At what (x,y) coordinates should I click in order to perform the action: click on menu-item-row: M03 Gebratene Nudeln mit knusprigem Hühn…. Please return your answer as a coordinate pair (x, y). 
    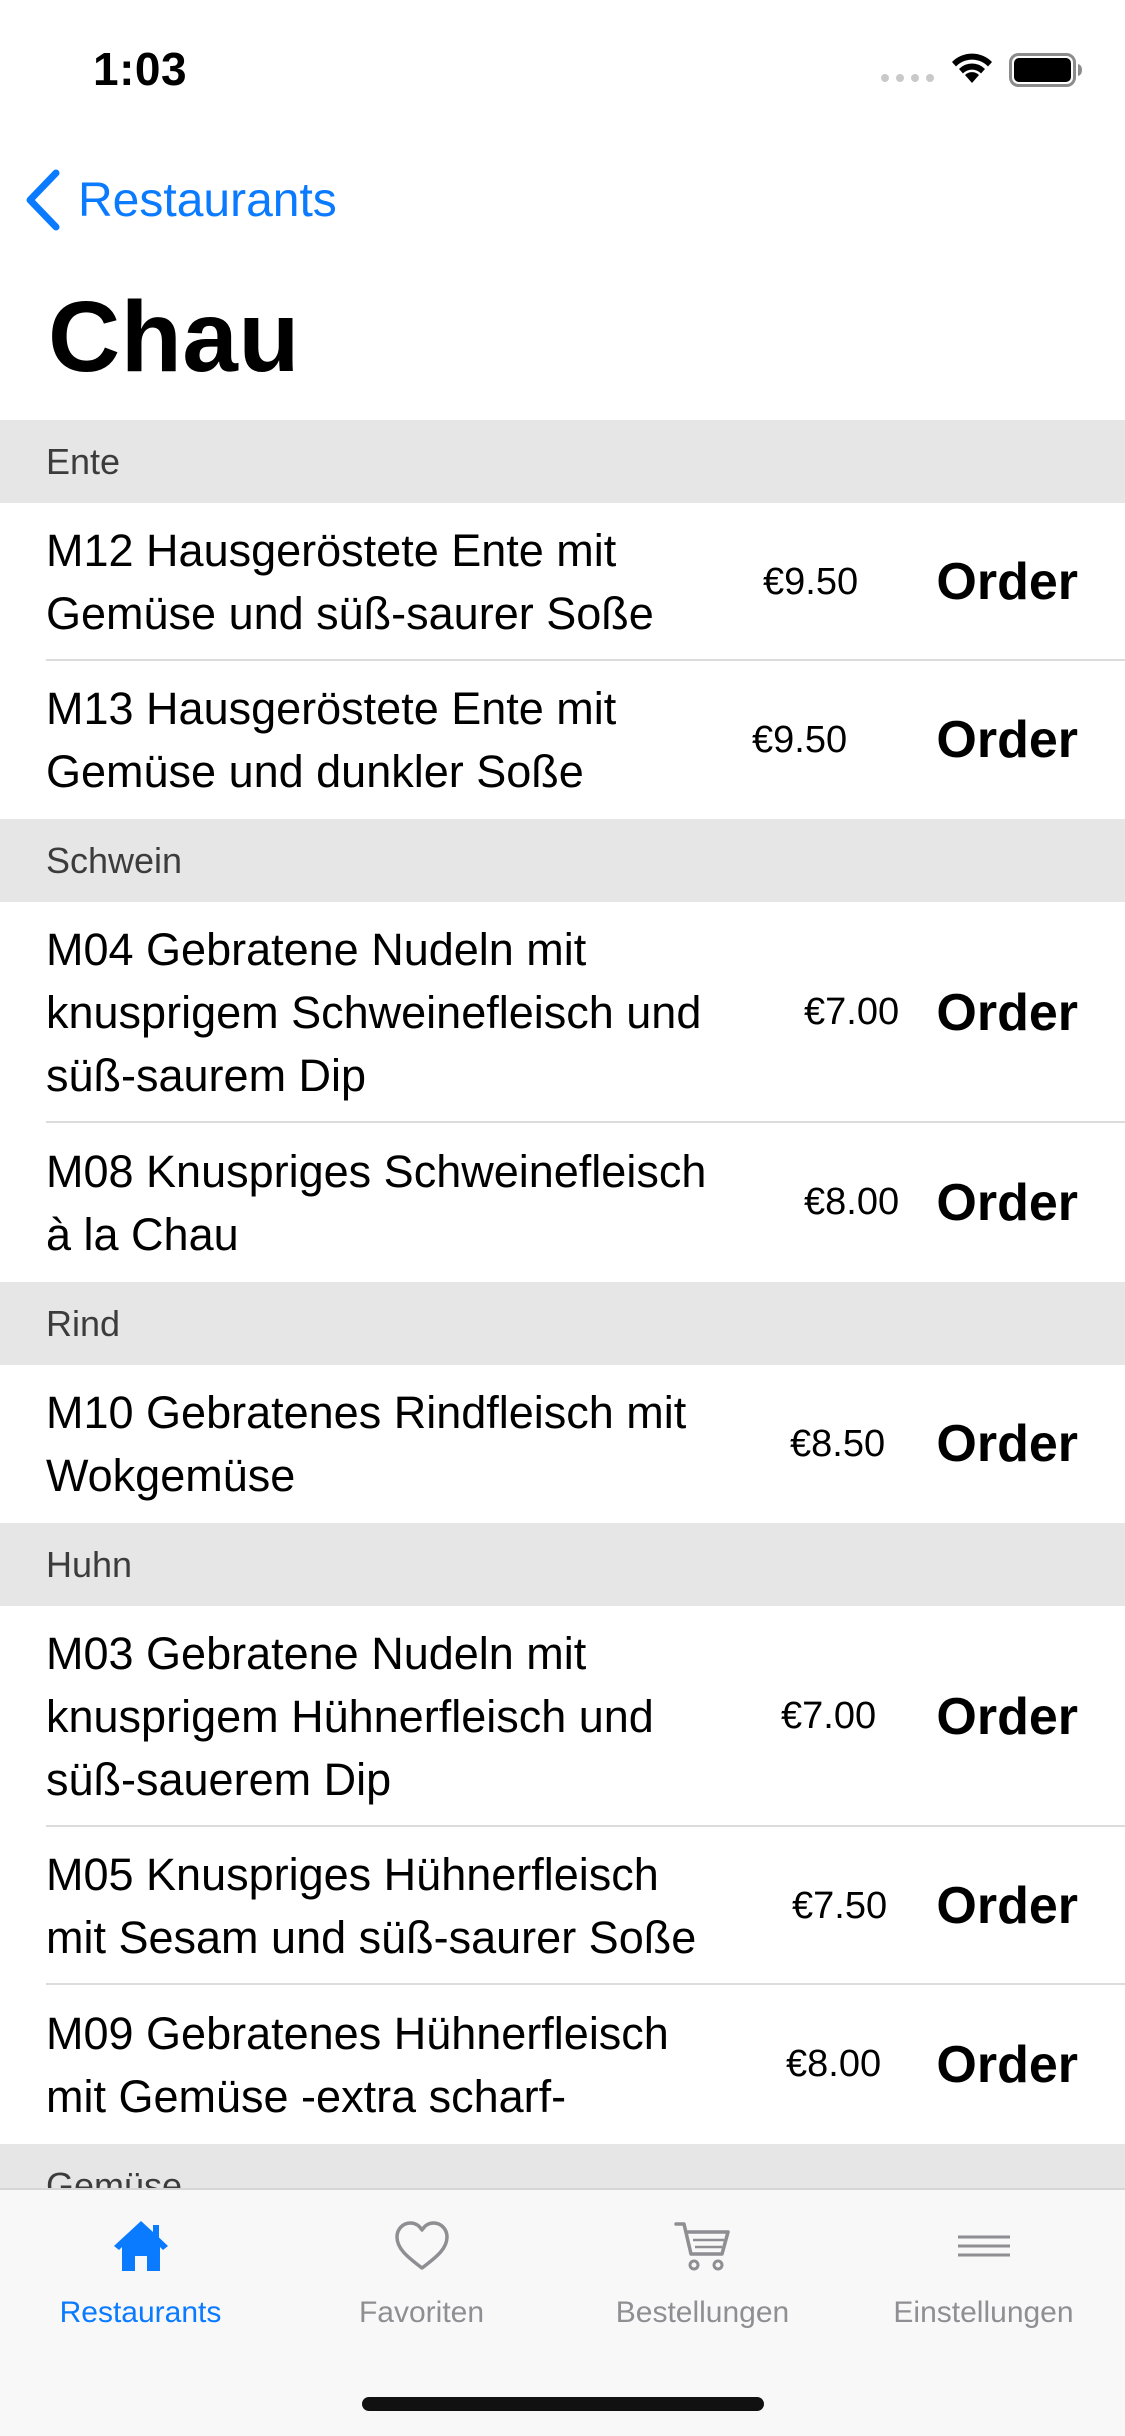
    Looking at the image, I should click on (562, 1716).